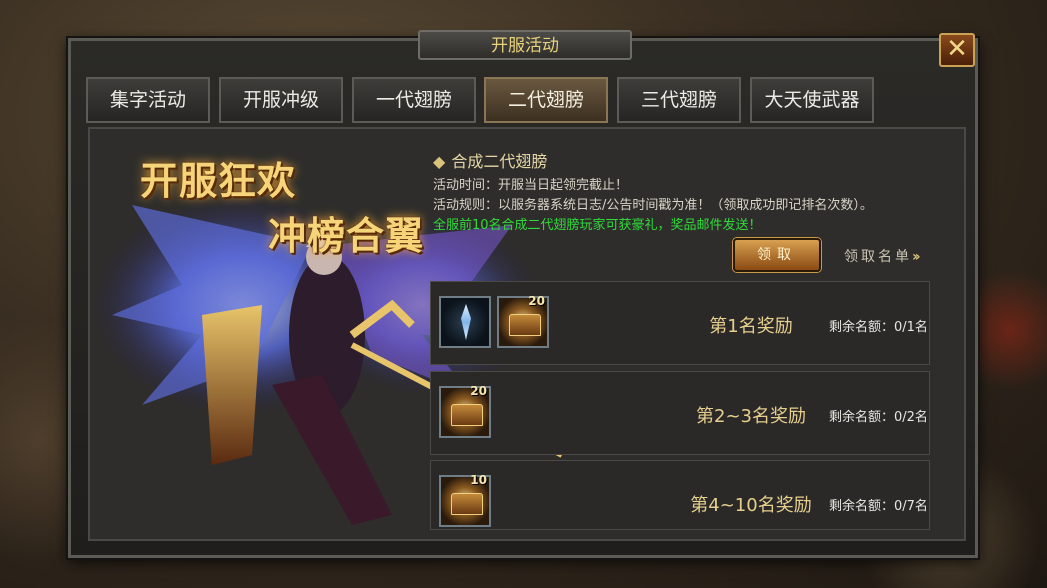  I want to click on diamond-icon: ◆, so click(439, 161).